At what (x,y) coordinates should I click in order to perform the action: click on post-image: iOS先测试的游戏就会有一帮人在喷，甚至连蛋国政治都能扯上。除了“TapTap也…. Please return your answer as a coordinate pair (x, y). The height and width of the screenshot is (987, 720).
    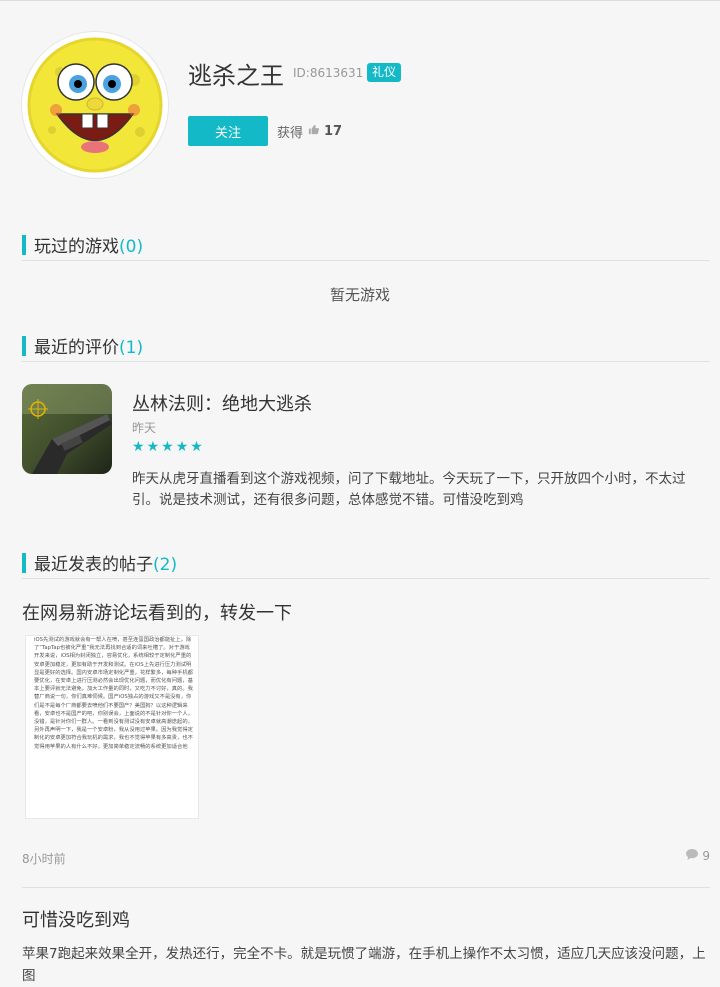
    Looking at the image, I should click on (112, 727).